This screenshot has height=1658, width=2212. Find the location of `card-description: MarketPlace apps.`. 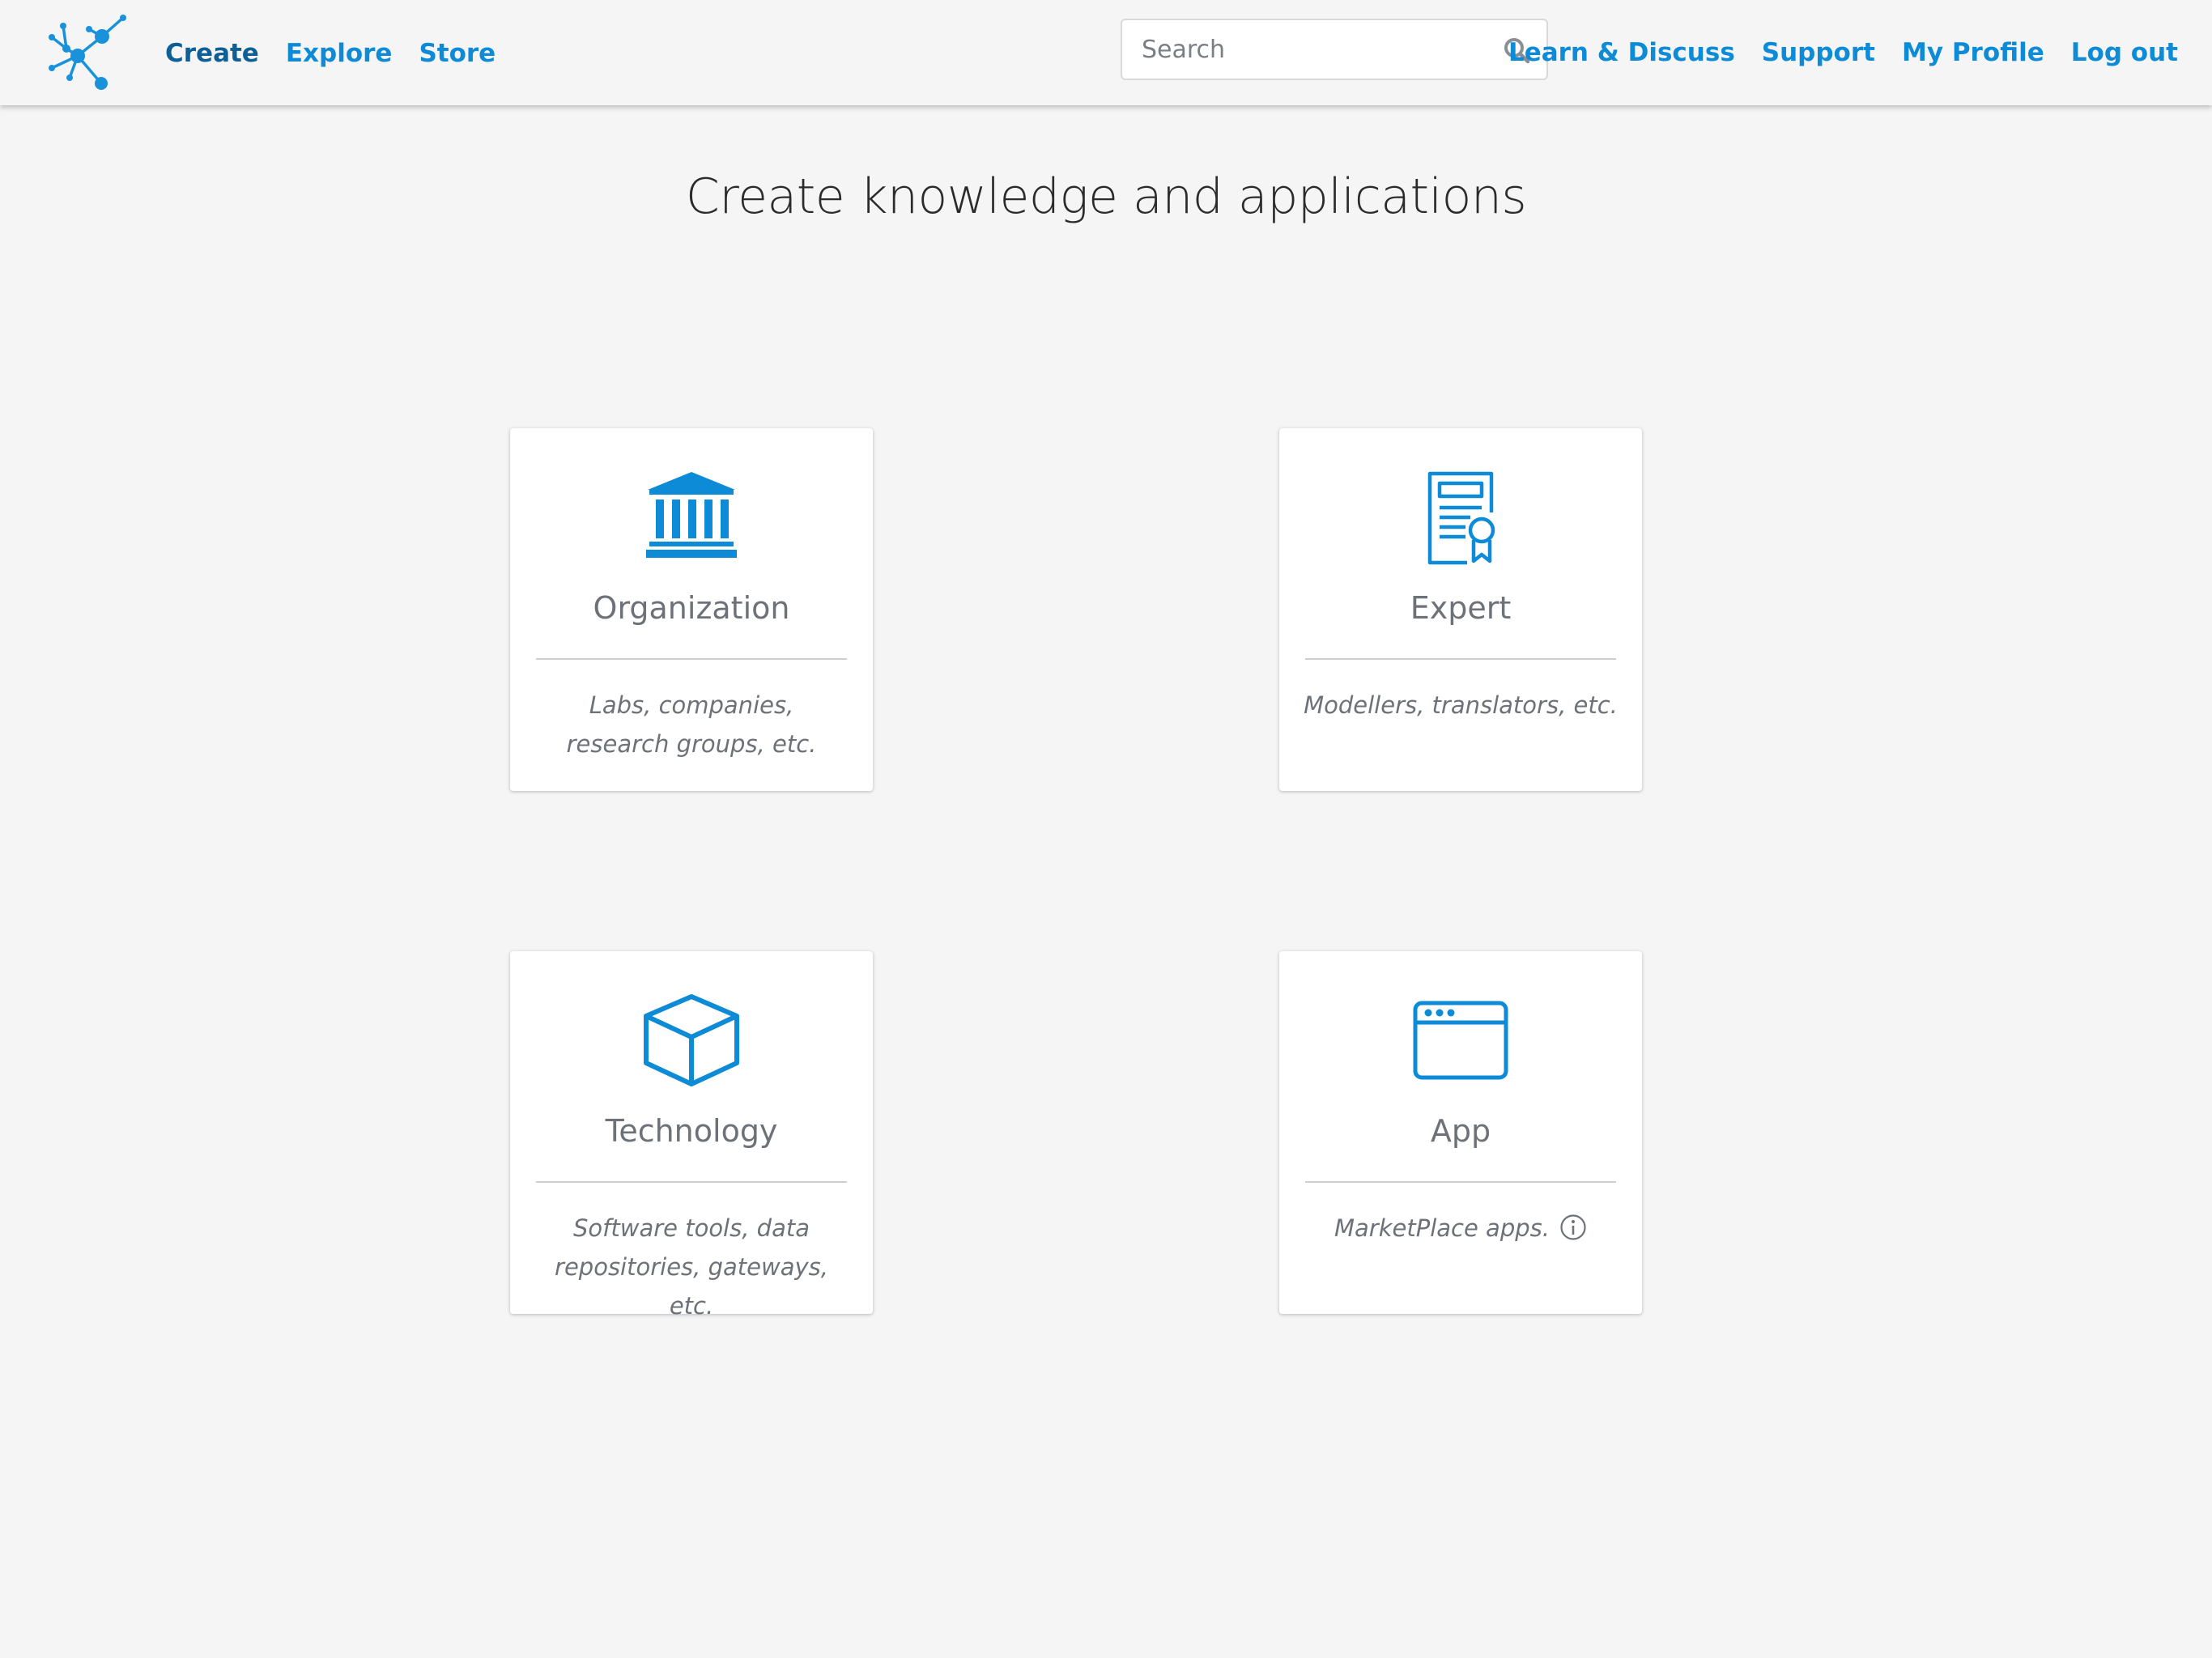

card-description: MarketPlace apps. is located at coordinates (1461, 1228).